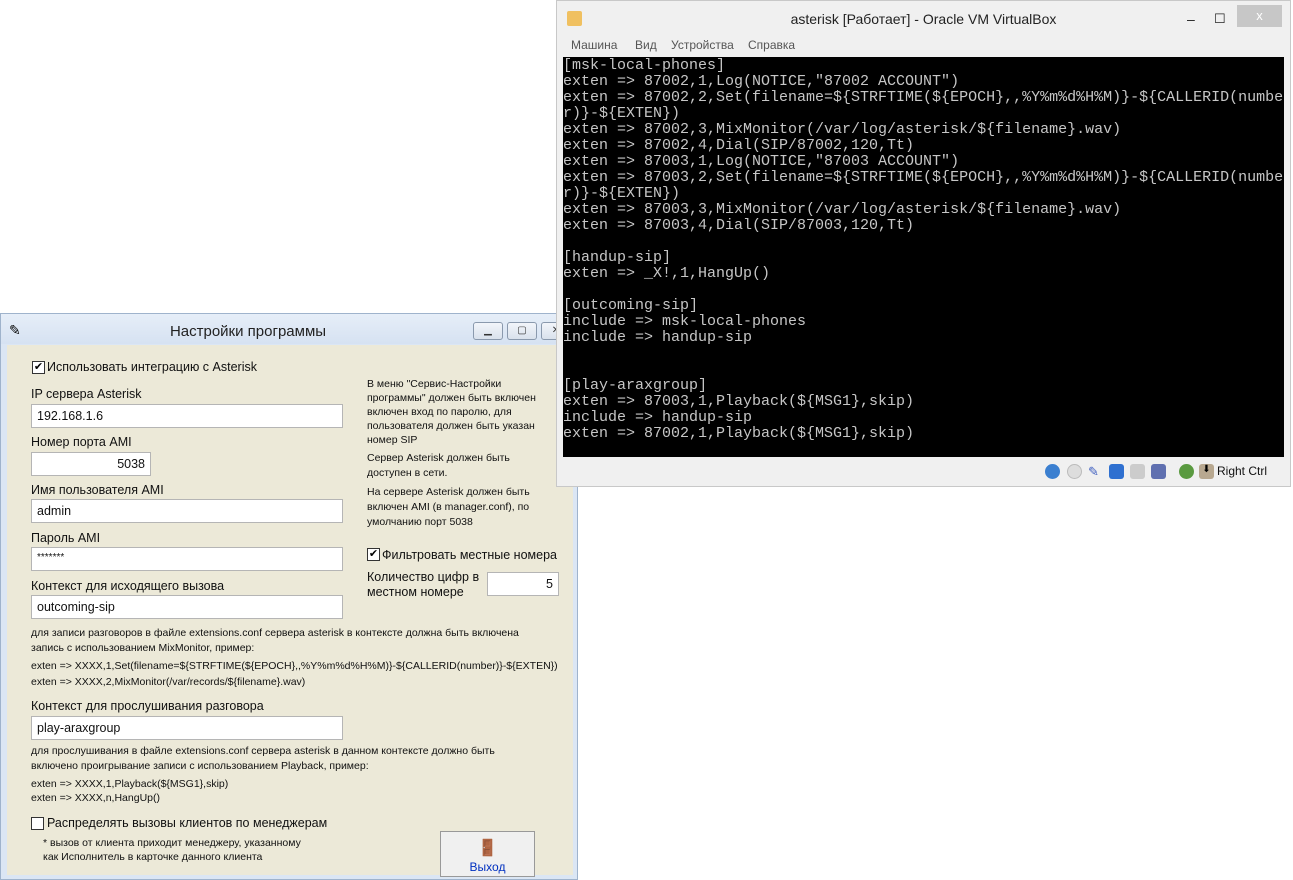 The height and width of the screenshot is (880, 1293). What do you see at coordinates (617, 257) in the screenshot?
I see `console-line: [handup-sip]` at bounding box center [617, 257].